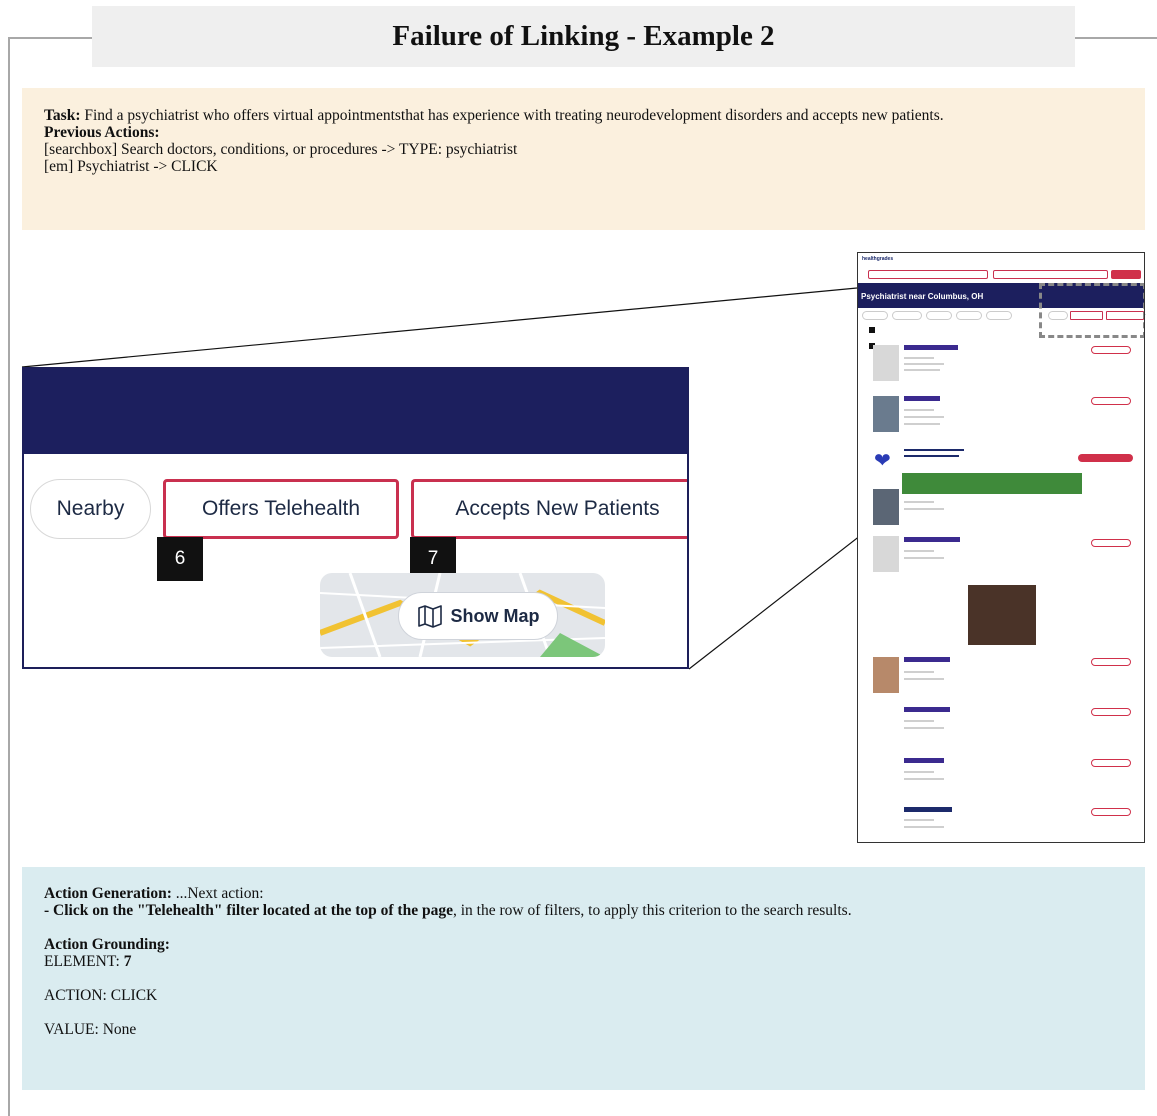 The height and width of the screenshot is (1116, 1157). I want to click on action-generation-label: Action Generation:, so click(108, 893).